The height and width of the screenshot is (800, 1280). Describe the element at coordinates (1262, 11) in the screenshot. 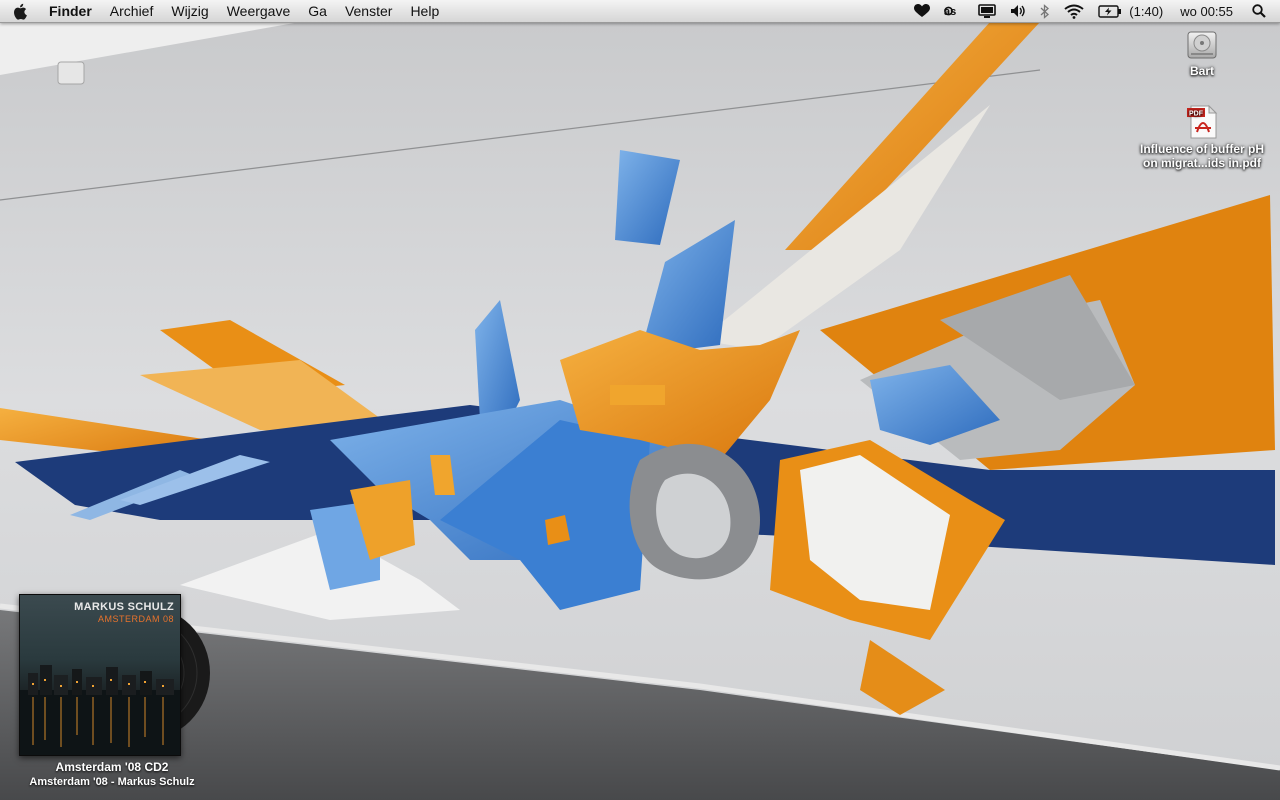

I see `spotlight-search-icon` at that location.